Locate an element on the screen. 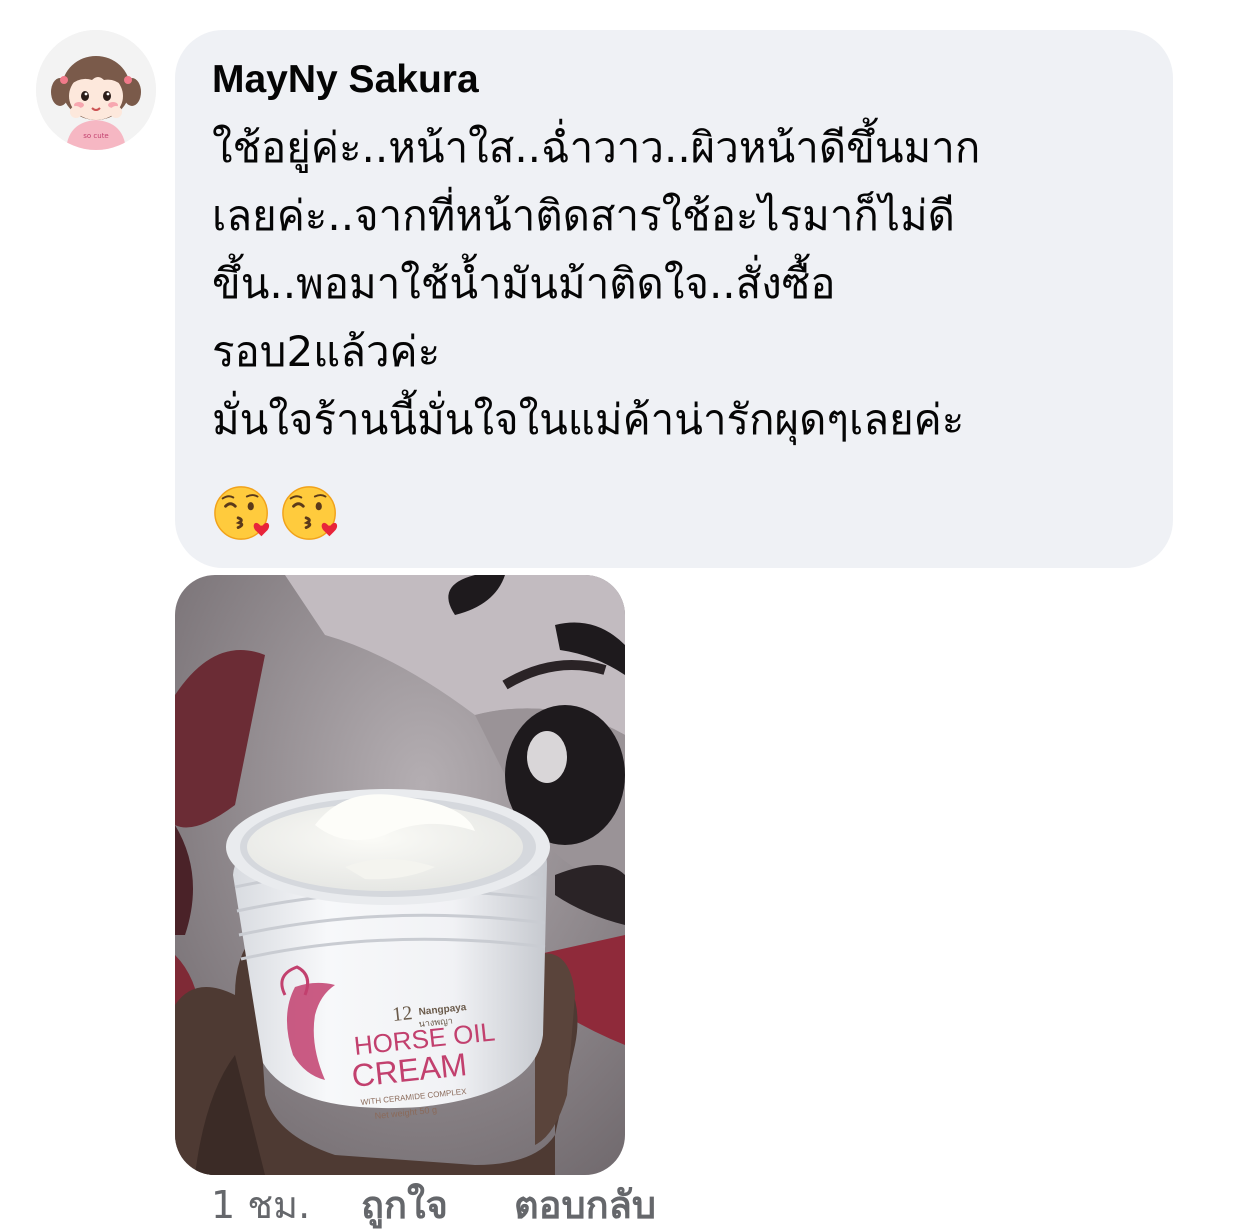 Image resolution: width=1242 pixels, height=1229 pixels. comment-line: รอบ2แล้วค่ะ is located at coordinates (326, 351).